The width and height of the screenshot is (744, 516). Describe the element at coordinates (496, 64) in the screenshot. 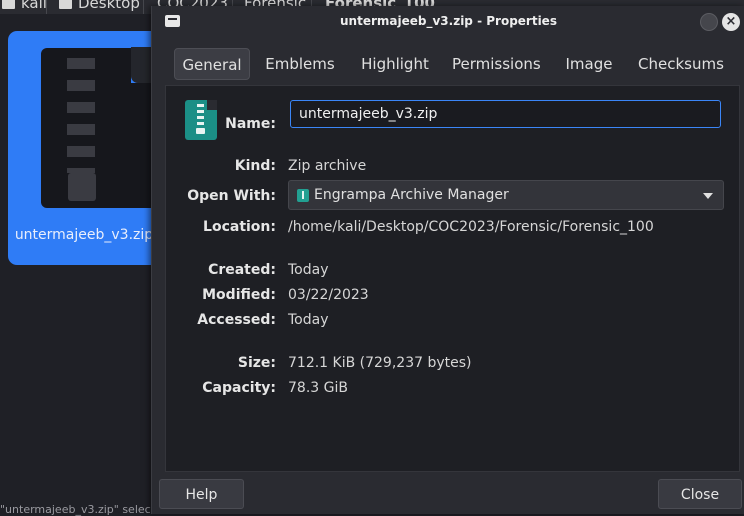

I see `tab-permissions: Permissions` at that location.